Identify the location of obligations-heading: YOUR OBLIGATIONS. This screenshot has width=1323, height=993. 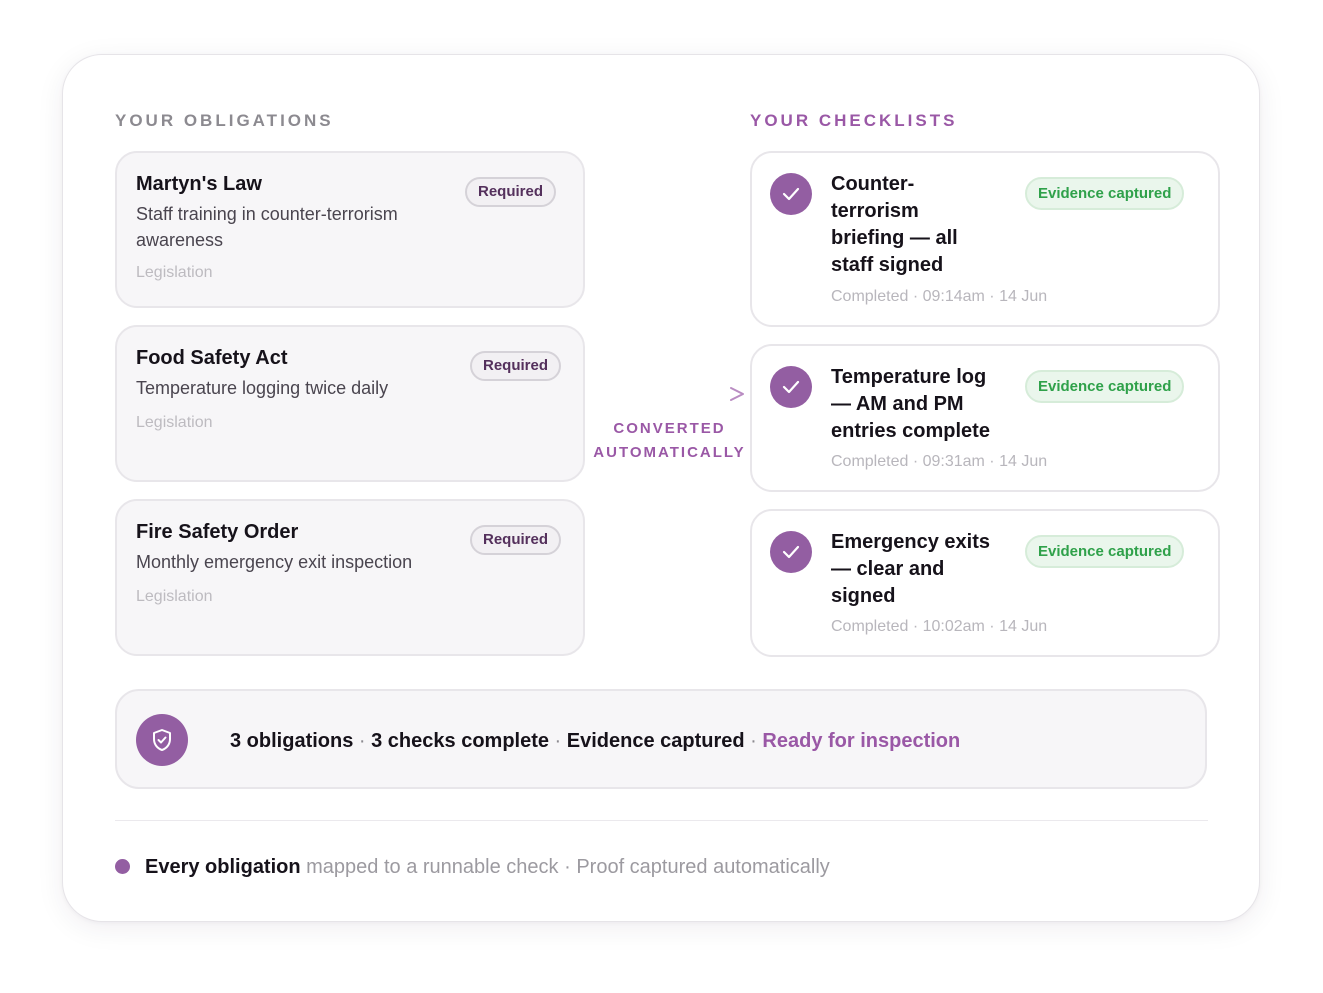
(224, 120).